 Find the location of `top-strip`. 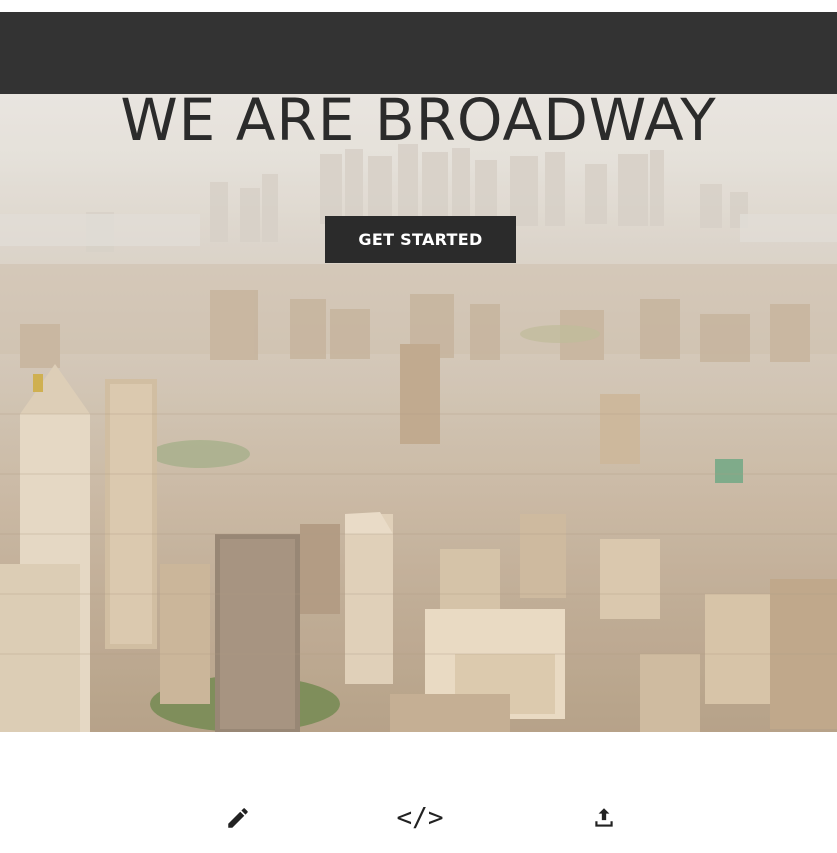

top-strip is located at coordinates (418, 6).